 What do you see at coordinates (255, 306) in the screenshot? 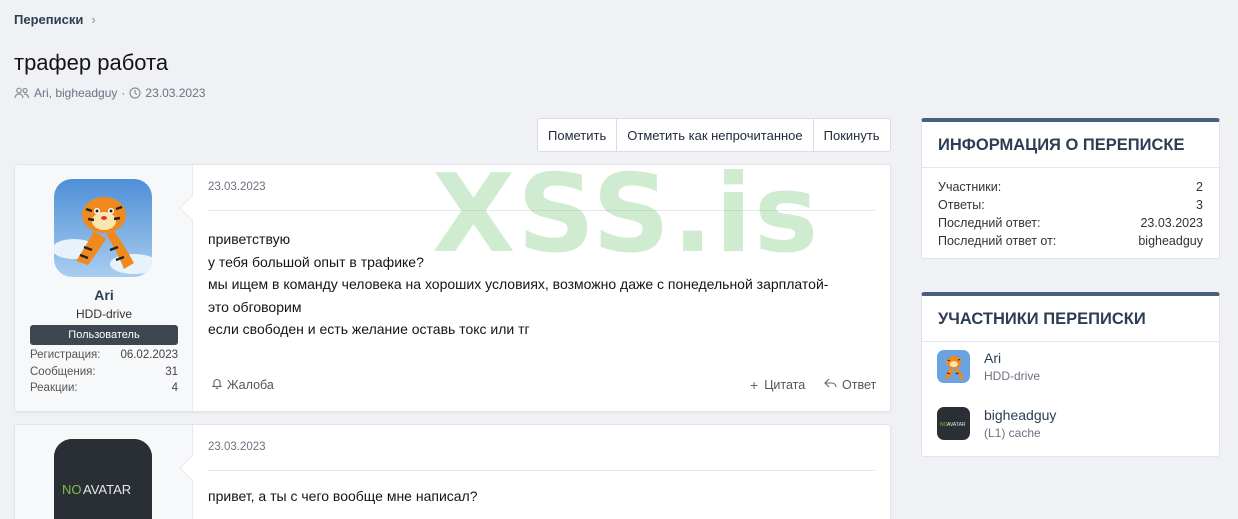
I see `post-line: это обговорим` at bounding box center [255, 306].